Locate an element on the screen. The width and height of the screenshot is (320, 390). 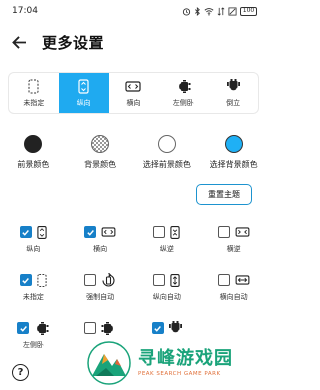
option-landscape-auto-checkbox is located at coordinates (223, 280).